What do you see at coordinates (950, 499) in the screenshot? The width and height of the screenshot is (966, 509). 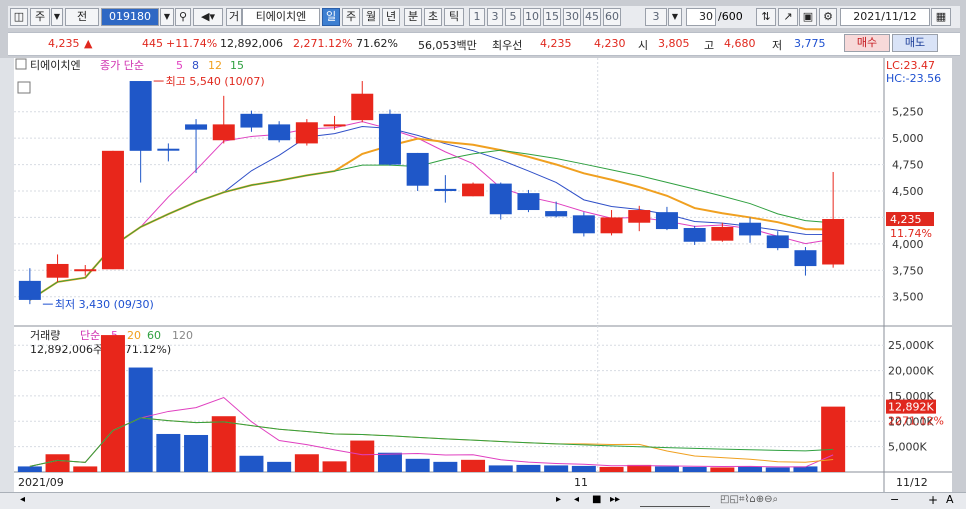 I see `zoom-reset-icon: A` at bounding box center [950, 499].